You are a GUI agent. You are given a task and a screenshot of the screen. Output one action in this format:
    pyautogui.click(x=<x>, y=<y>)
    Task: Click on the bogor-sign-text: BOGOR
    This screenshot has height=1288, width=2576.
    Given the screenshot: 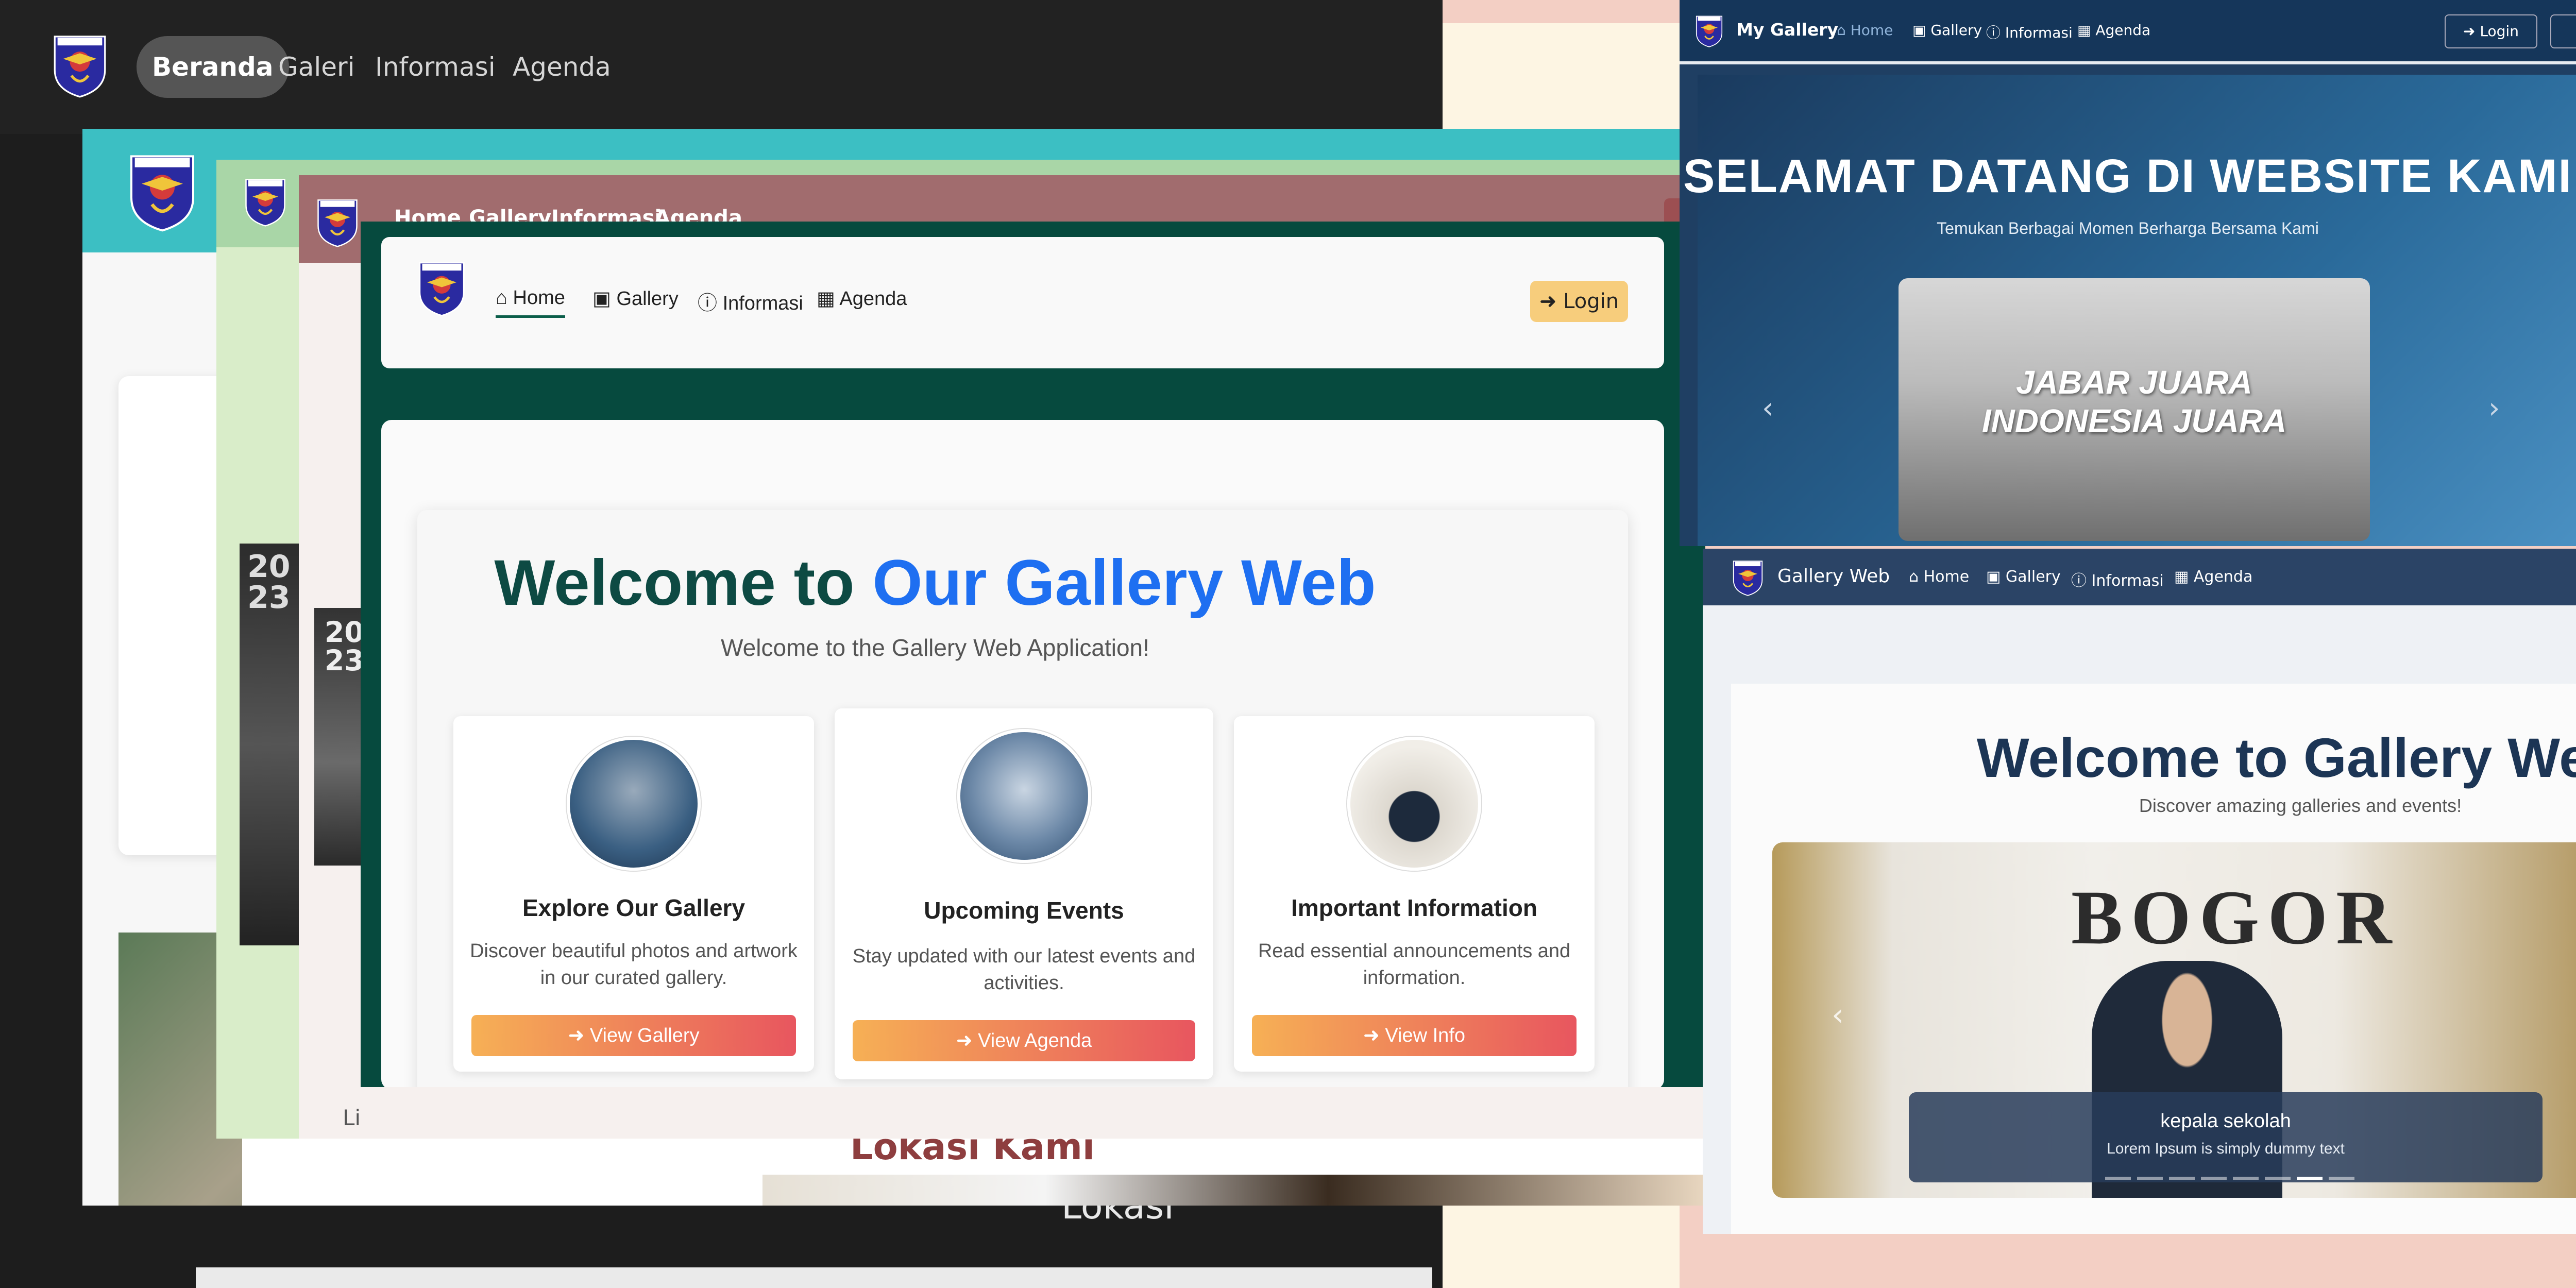 What is the action you would take?
    pyautogui.click(x=2235, y=917)
    